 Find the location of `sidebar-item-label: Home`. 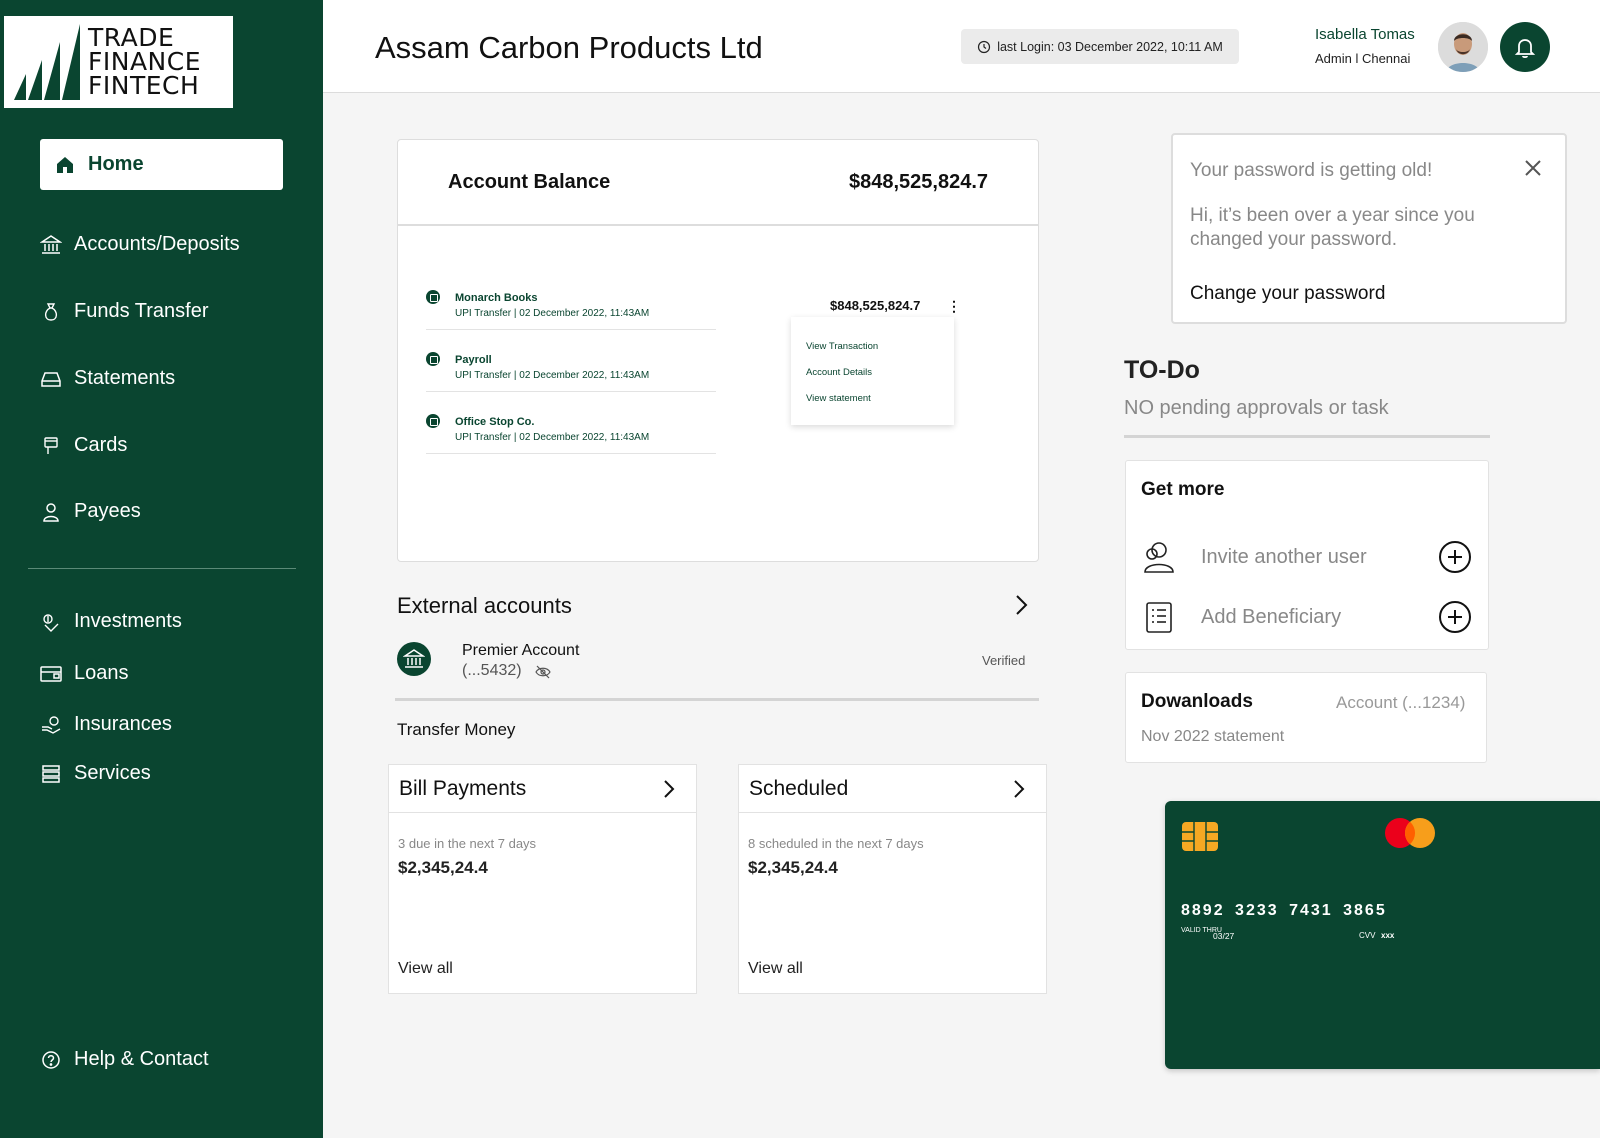

sidebar-item-label: Home is located at coordinates (116, 164).